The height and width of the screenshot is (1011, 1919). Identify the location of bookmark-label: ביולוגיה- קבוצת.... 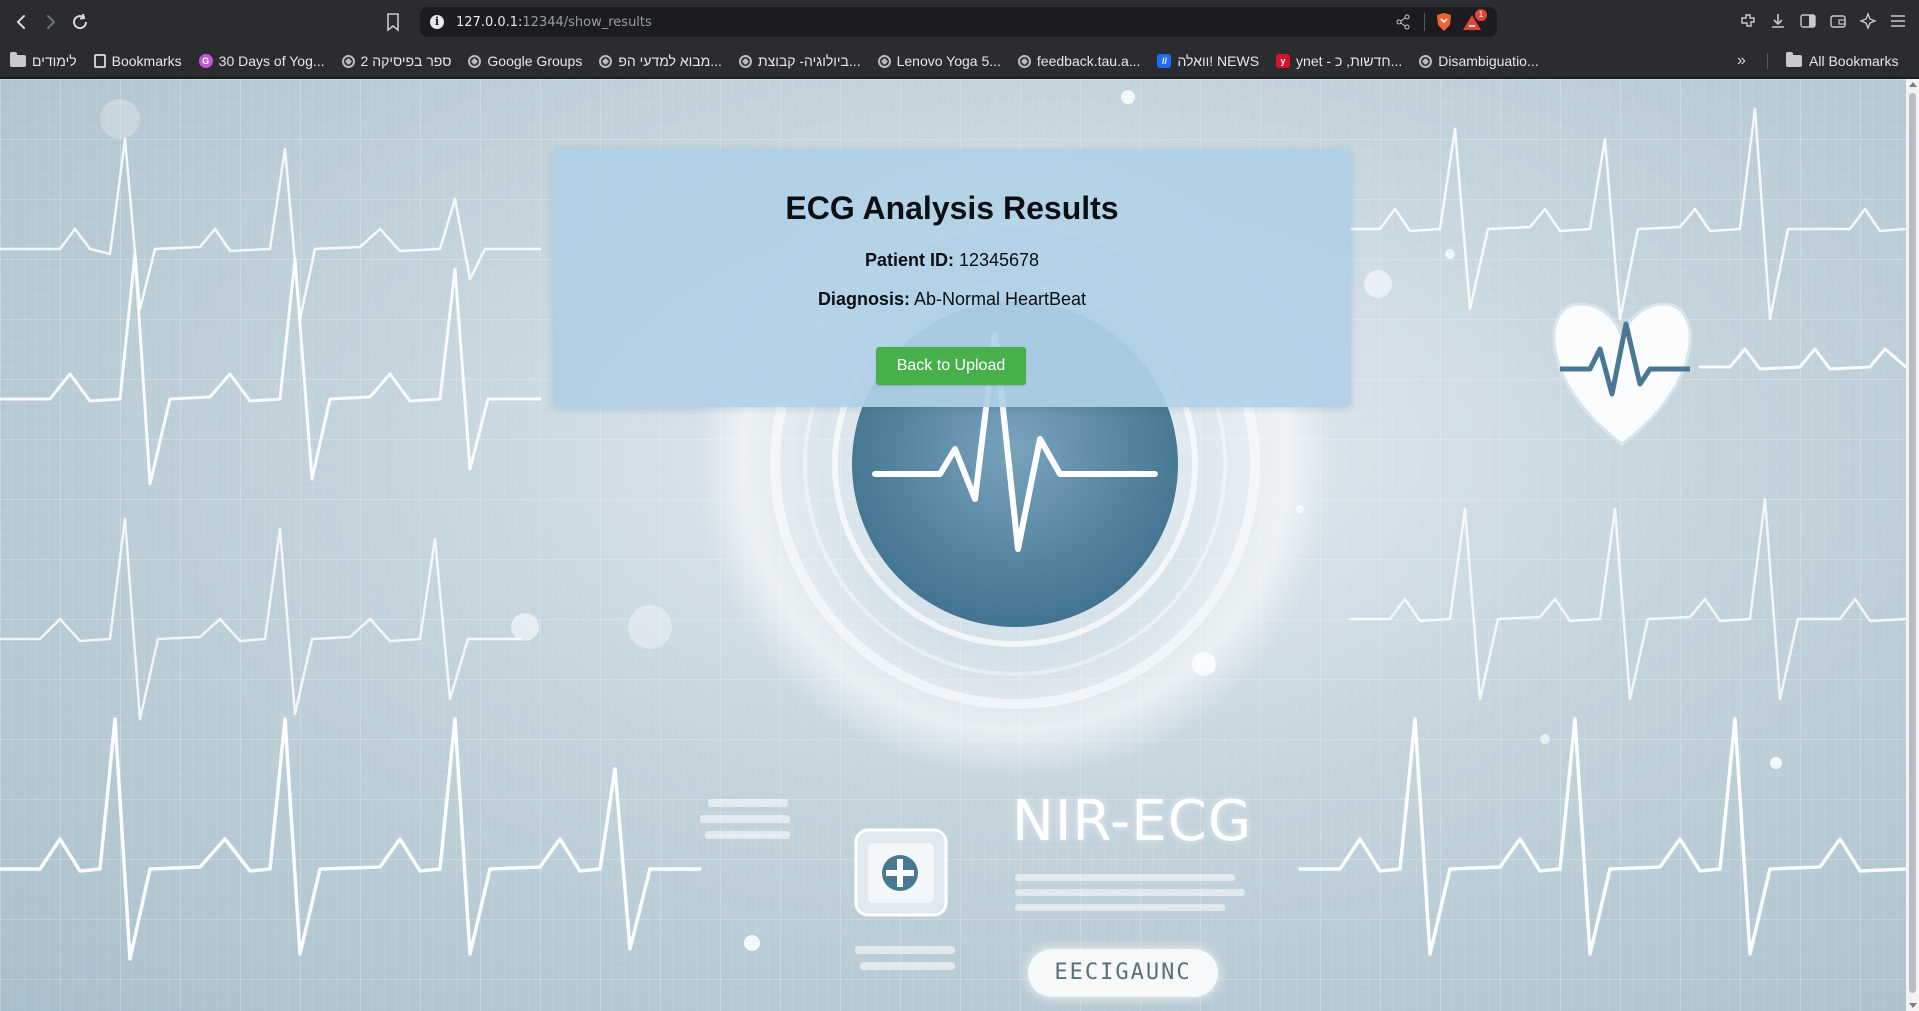
(809, 61).